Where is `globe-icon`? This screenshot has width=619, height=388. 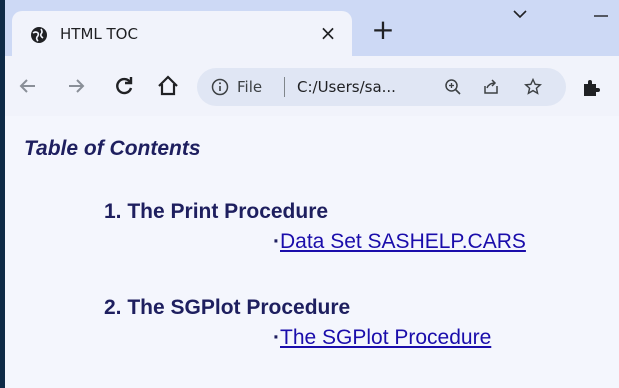
globe-icon is located at coordinates (39, 35).